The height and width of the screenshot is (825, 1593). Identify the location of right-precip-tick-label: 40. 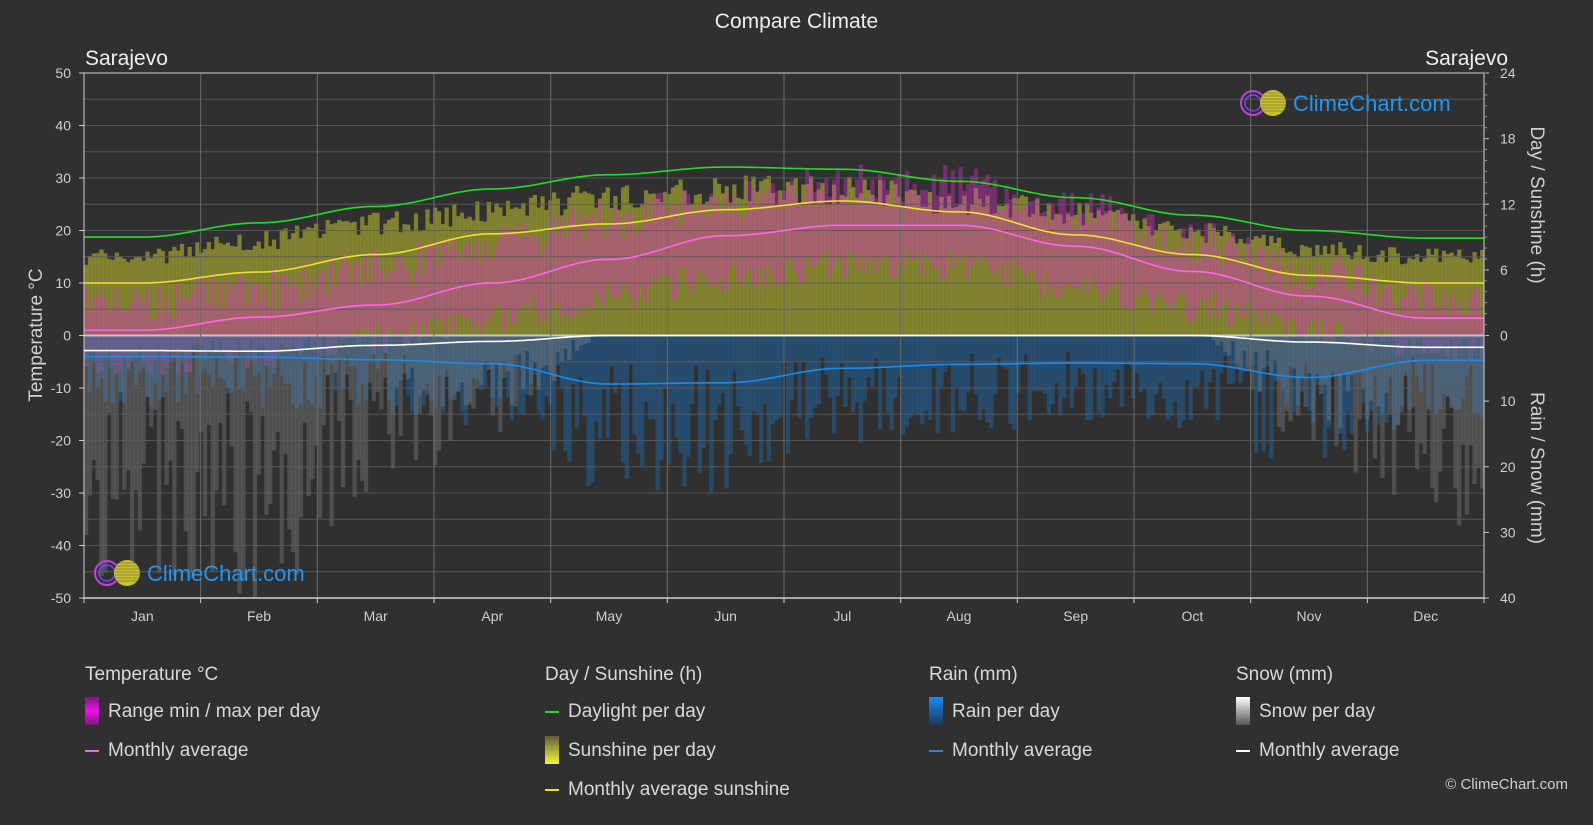
(1508, 598).